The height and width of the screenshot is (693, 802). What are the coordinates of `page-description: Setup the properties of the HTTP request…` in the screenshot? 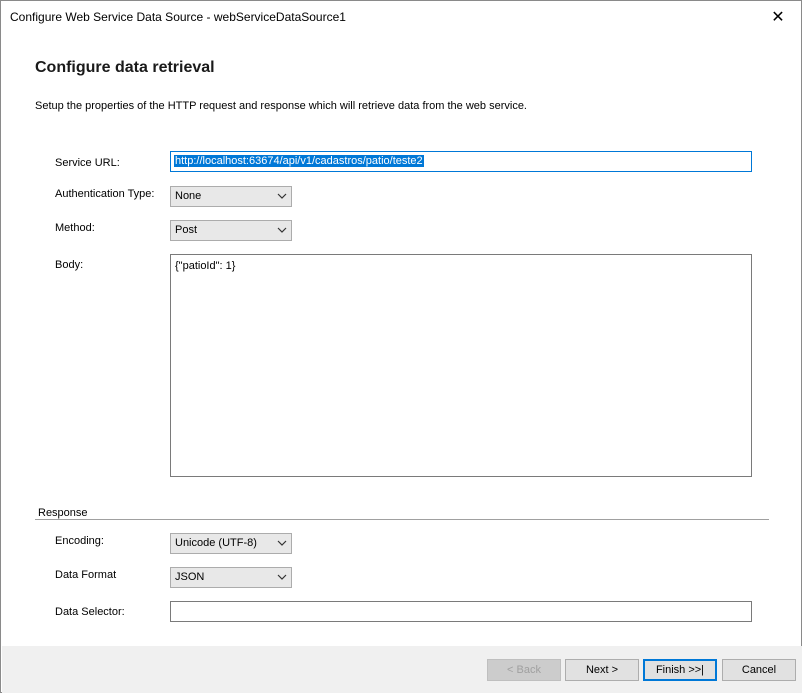 It's located at (281, 106).